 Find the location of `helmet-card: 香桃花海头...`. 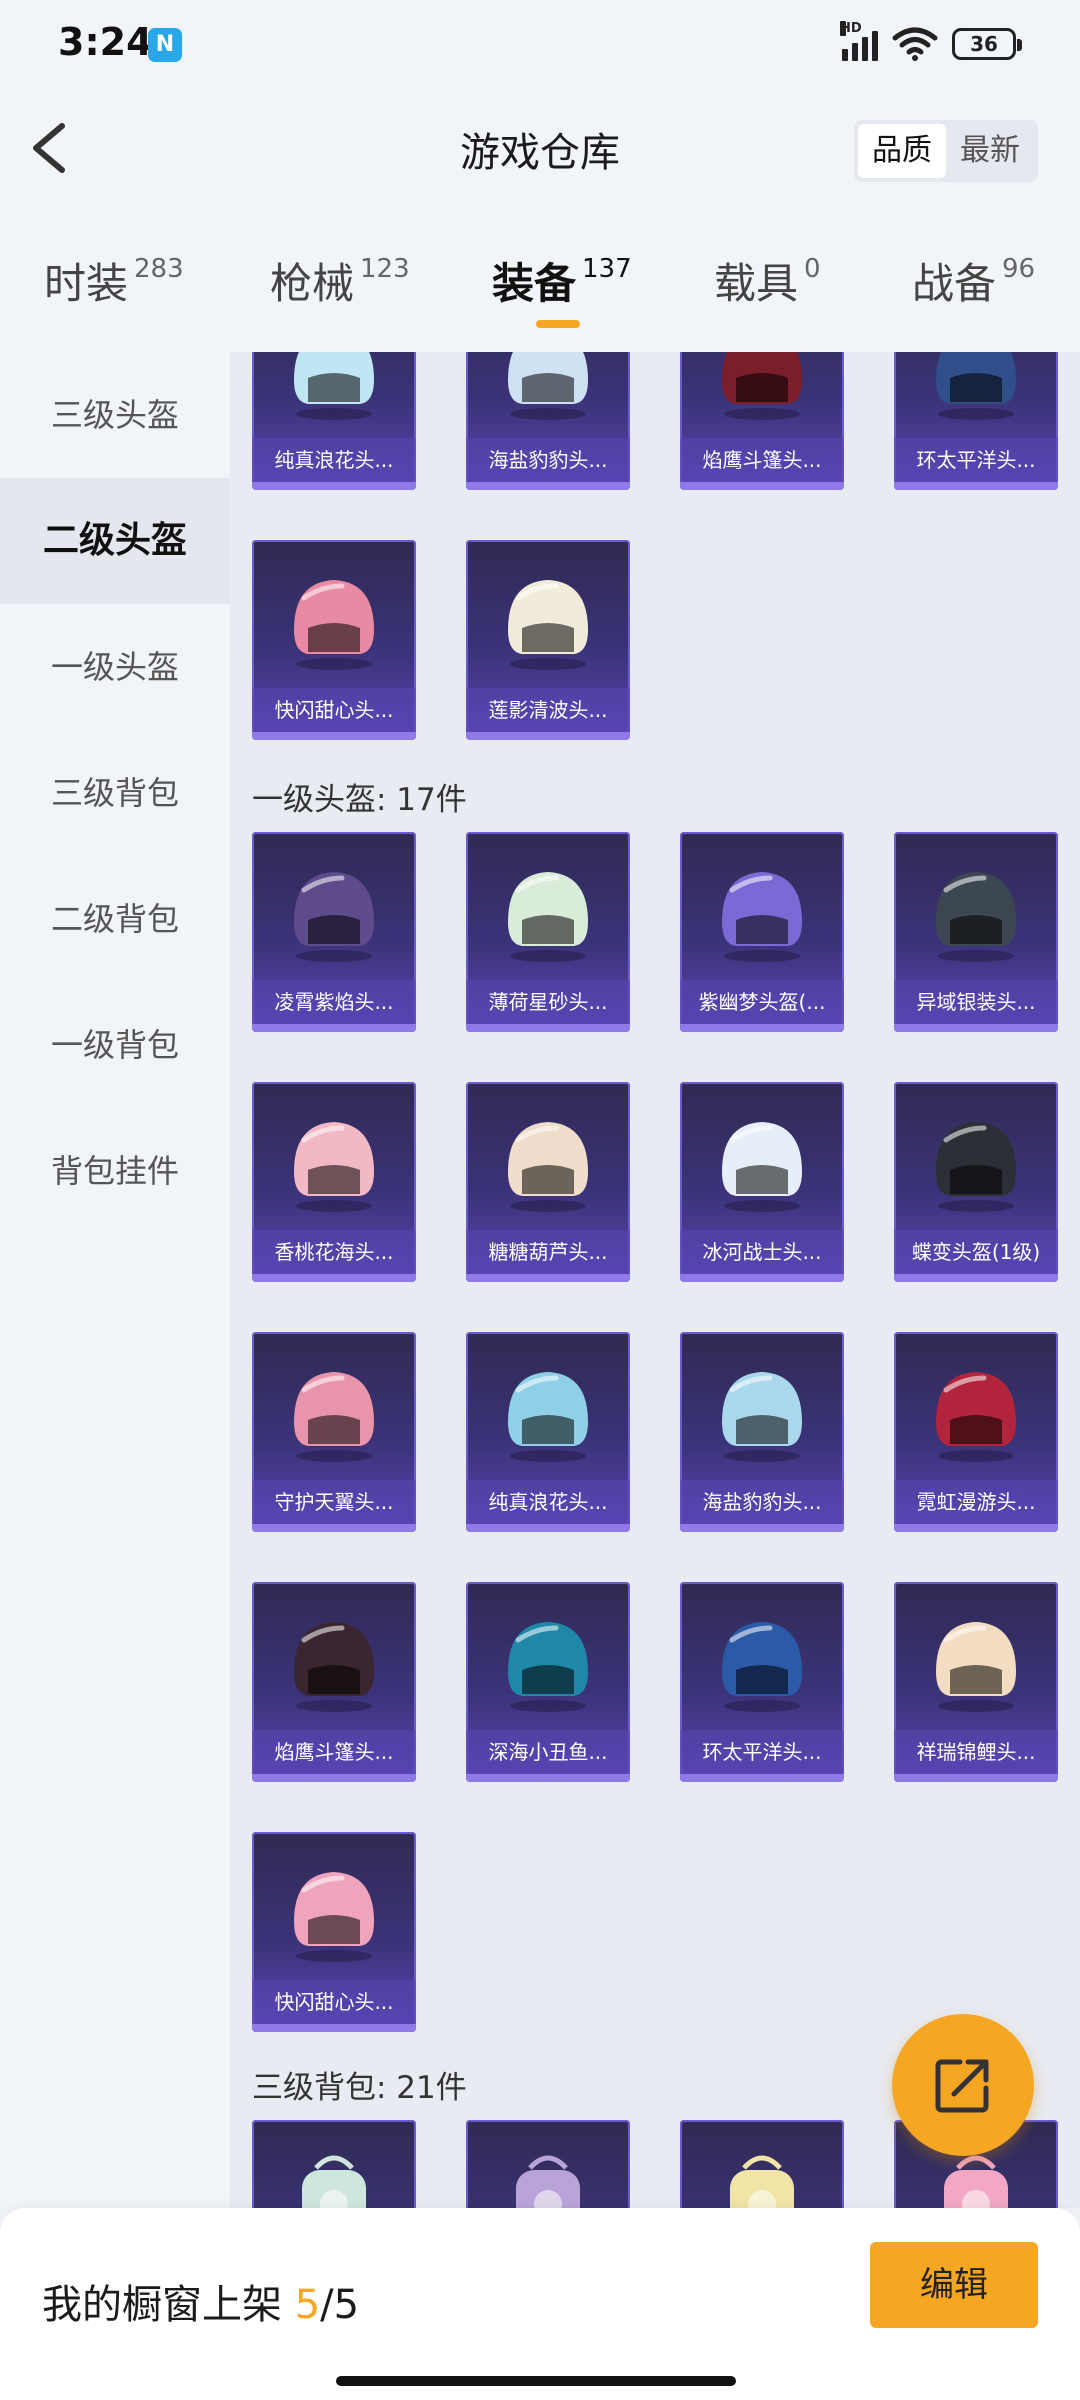

helmet-card: 香桃花海头... is located at coordinates (334, 1182).